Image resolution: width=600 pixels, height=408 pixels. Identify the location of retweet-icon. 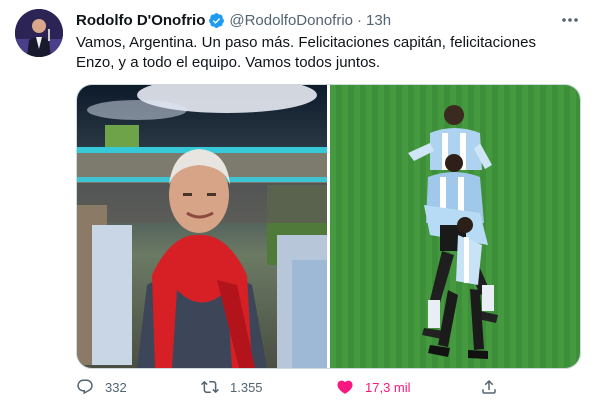
(210, 387).